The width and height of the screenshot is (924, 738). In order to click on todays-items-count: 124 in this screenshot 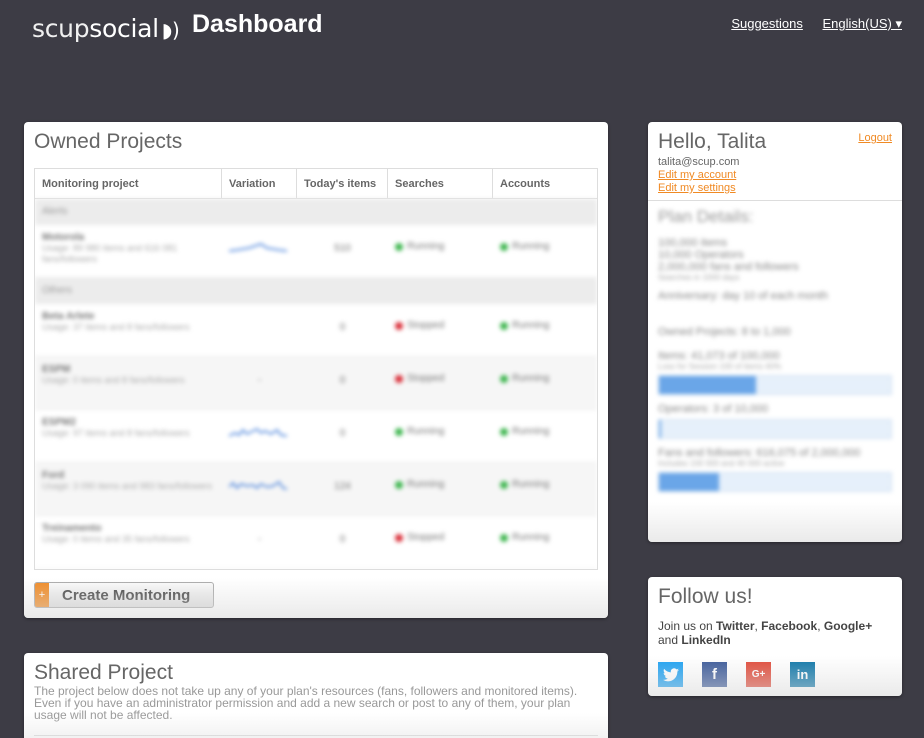, I will do `click(342, 486)`.